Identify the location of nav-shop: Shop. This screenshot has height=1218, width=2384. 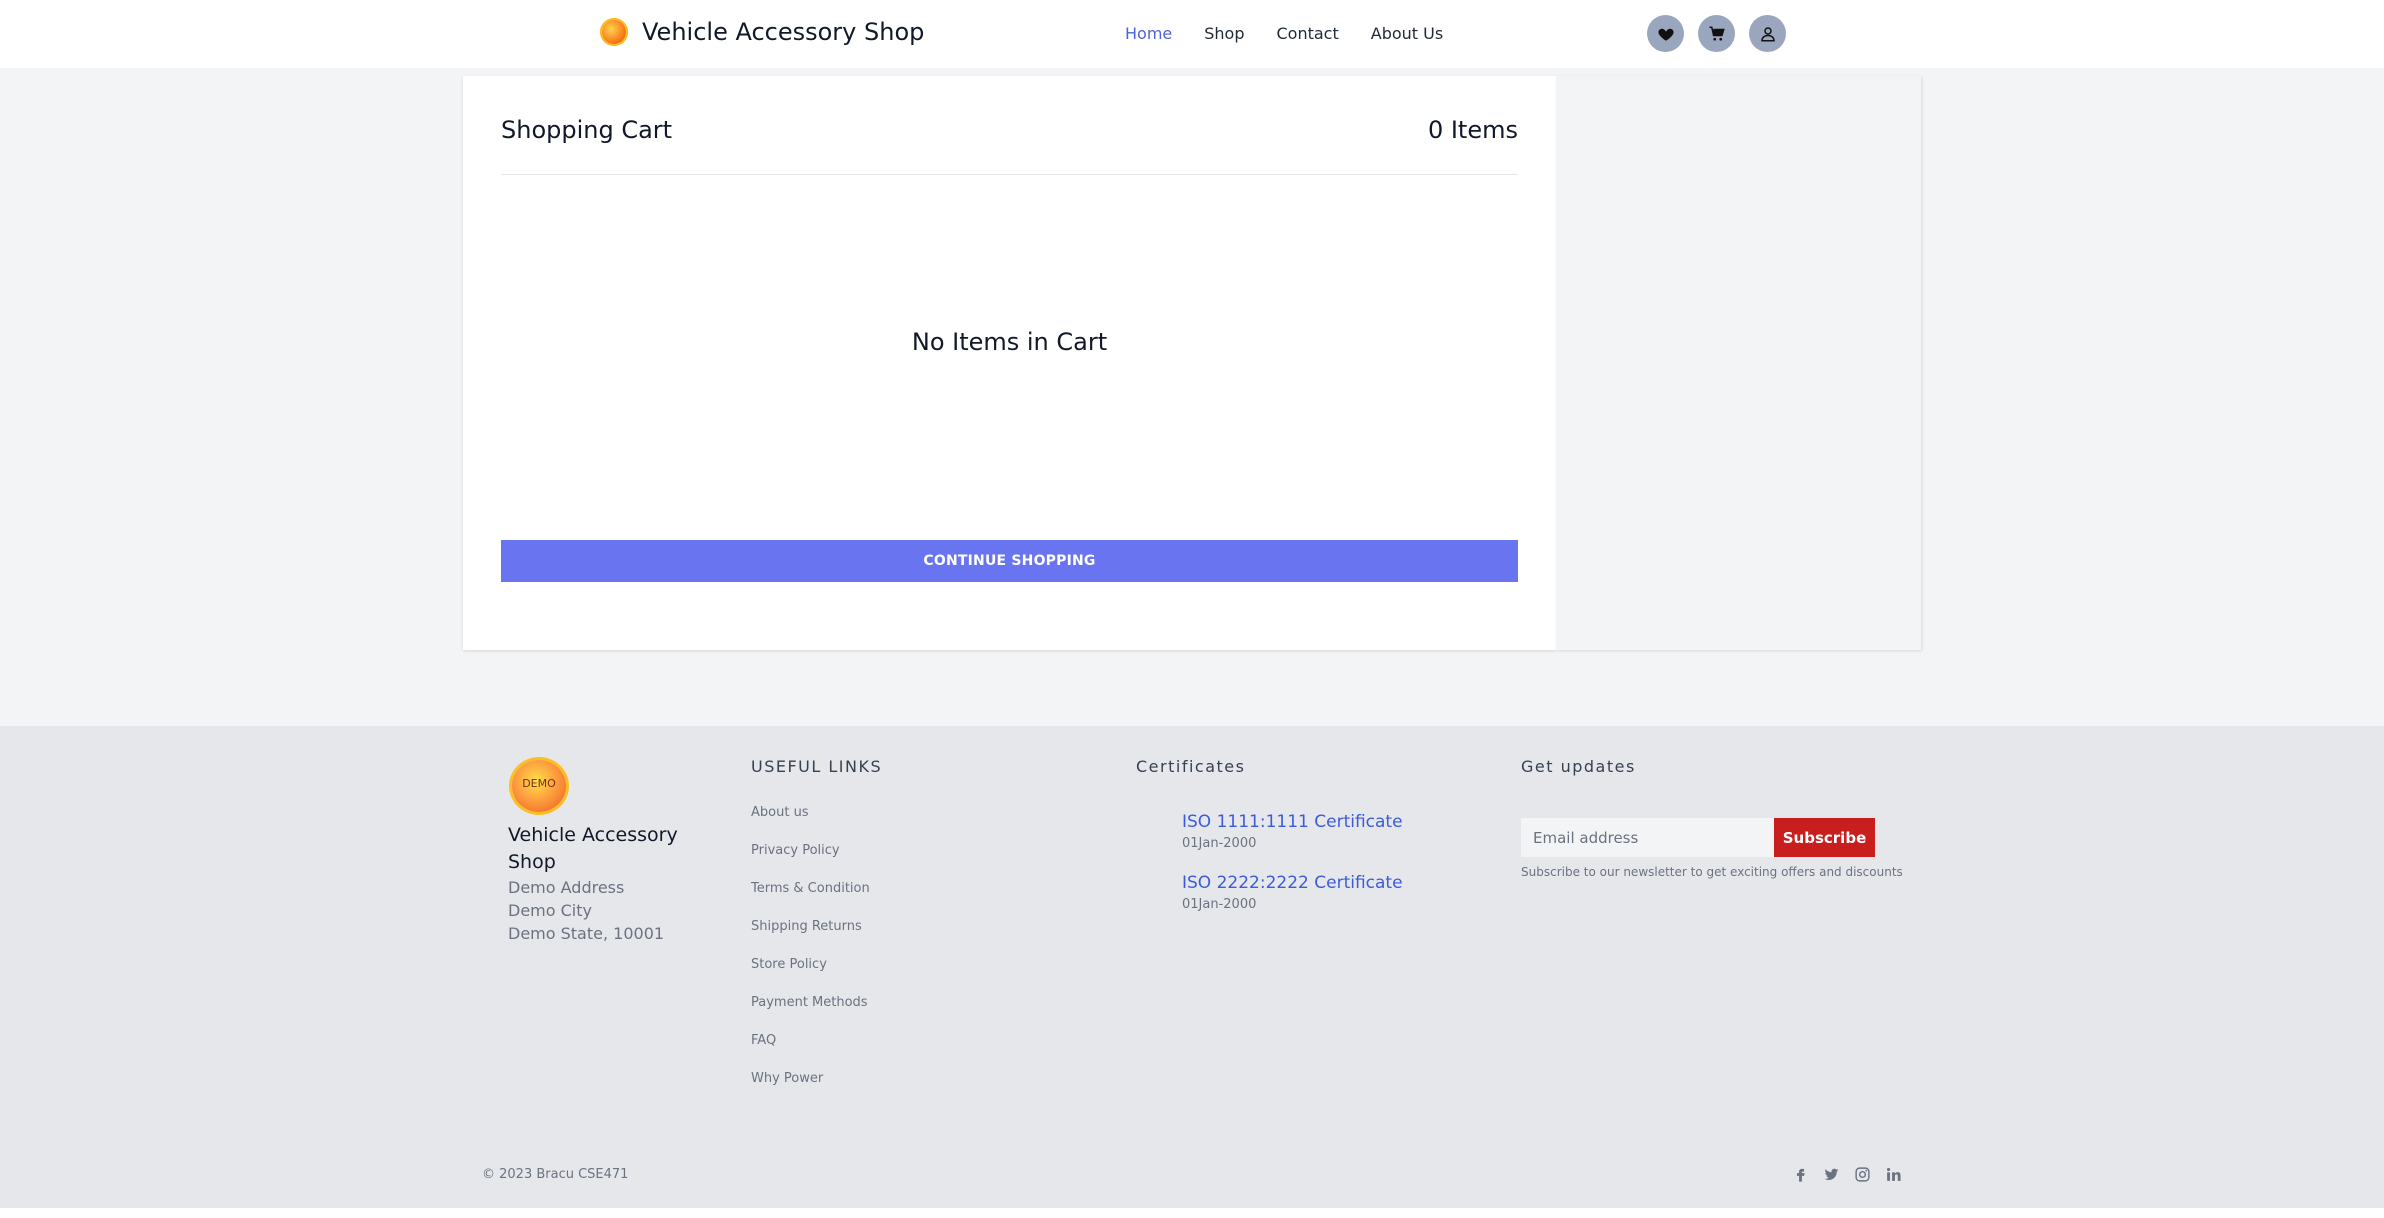
(1224, 33).